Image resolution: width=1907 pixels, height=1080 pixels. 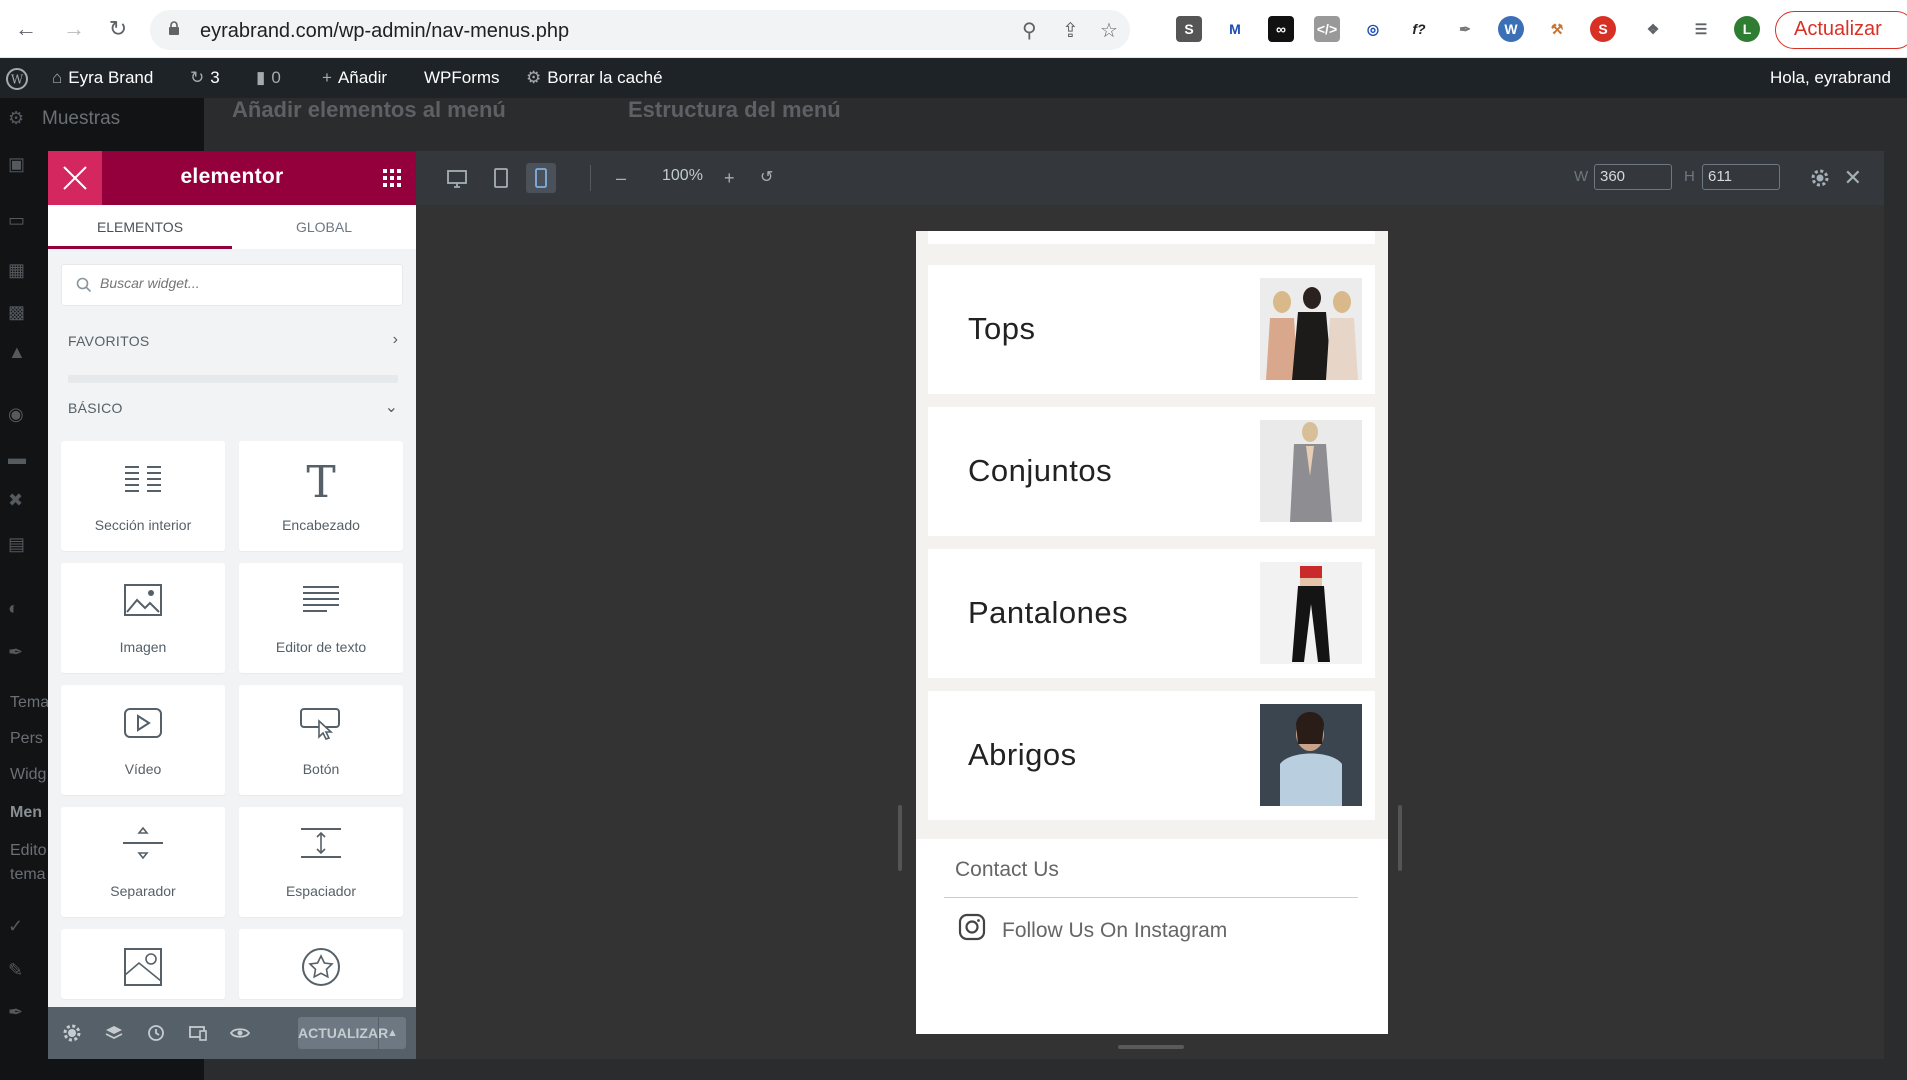 I want to click on widget-heading: T Encabezado, so click(x=321, y=496).